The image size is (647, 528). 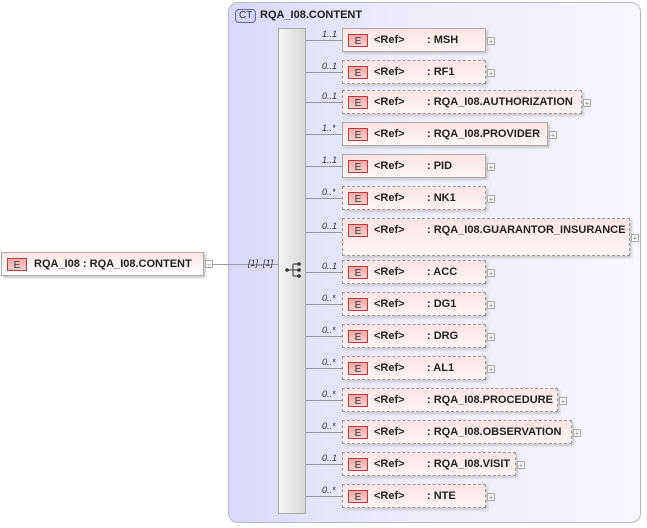 What do you see at coordinates (486, 237) in the screenshot?
I see `child-element: E <Ref> : RQA_I08.GUARANTOR_INSURANCE` at bounding box center [486, 237].